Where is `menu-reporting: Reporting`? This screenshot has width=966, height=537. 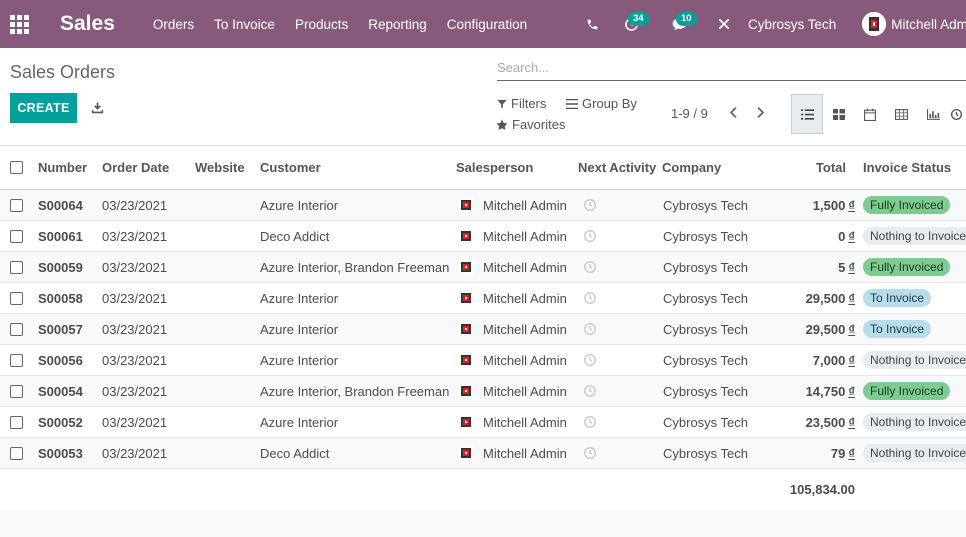 menu-reporting: Reporting is located at coordinates (397, 24).